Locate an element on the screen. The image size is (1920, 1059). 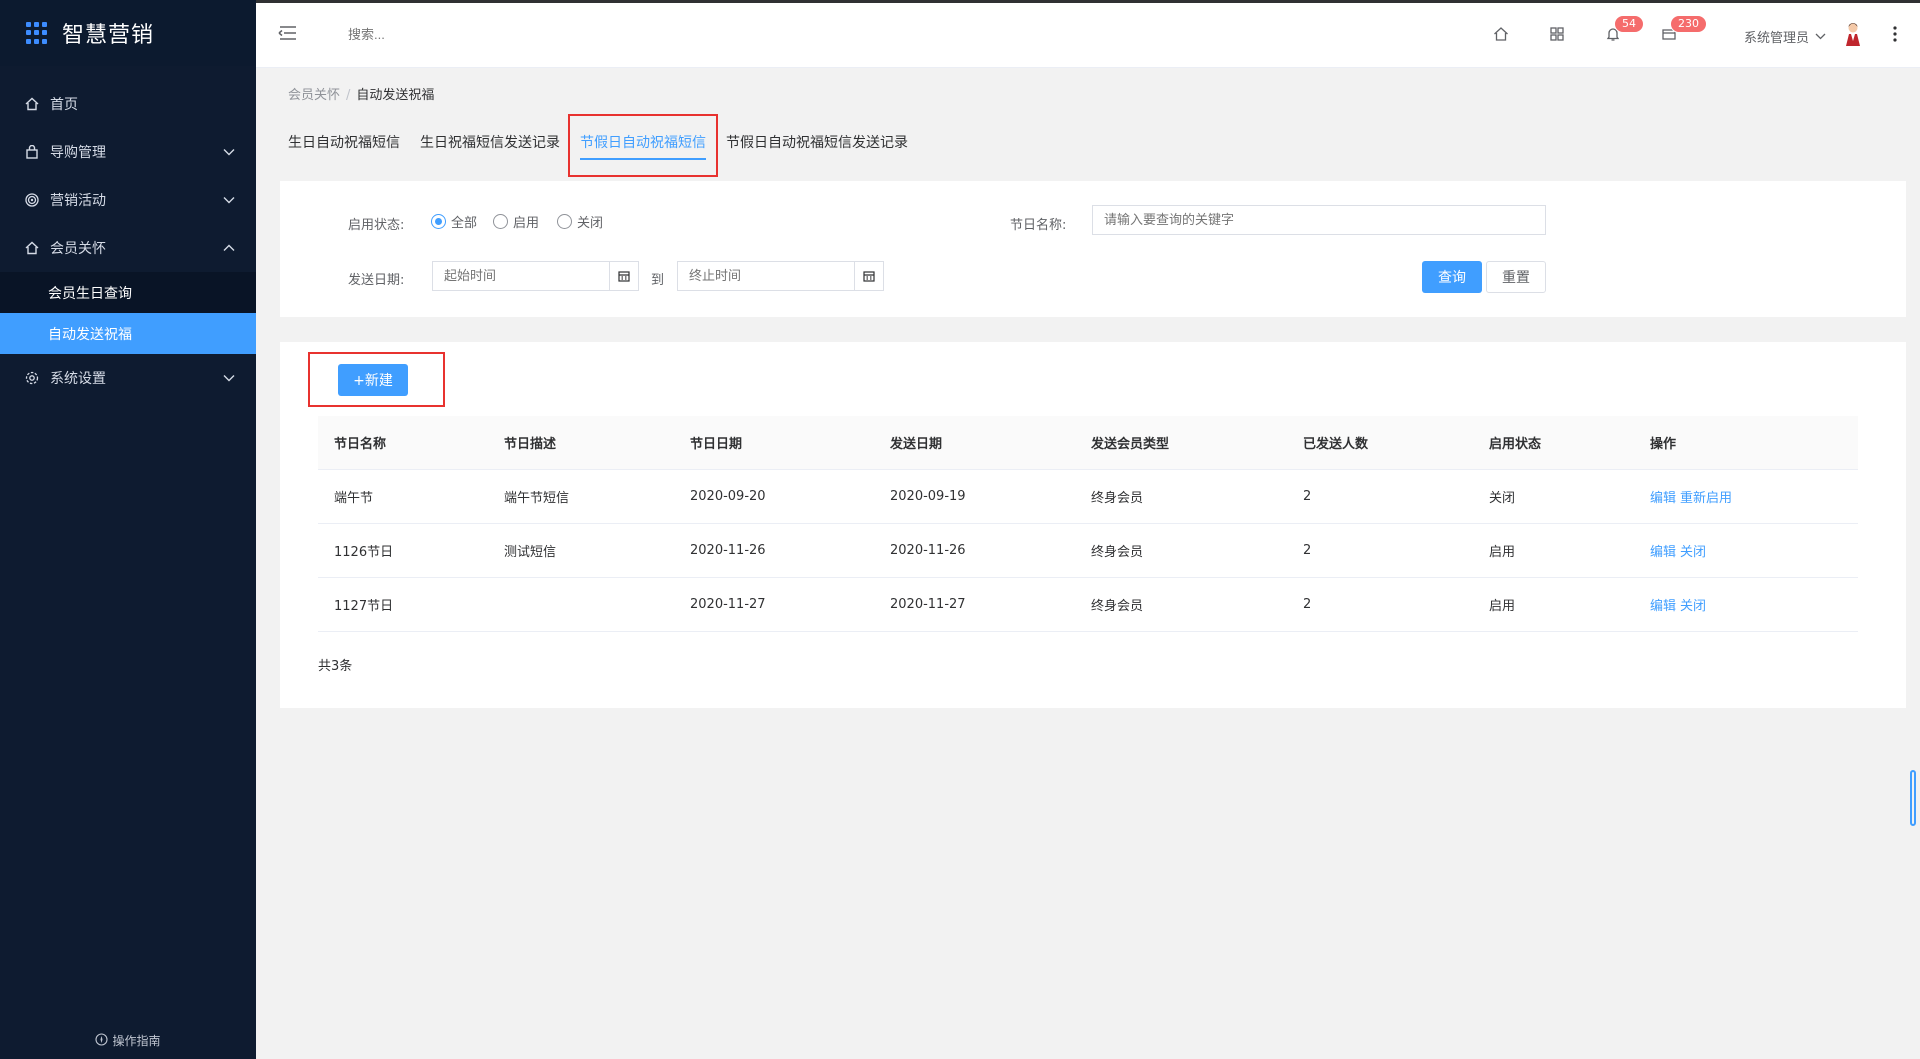
scrollbar-thumb is located at coordinates (1913, 798).